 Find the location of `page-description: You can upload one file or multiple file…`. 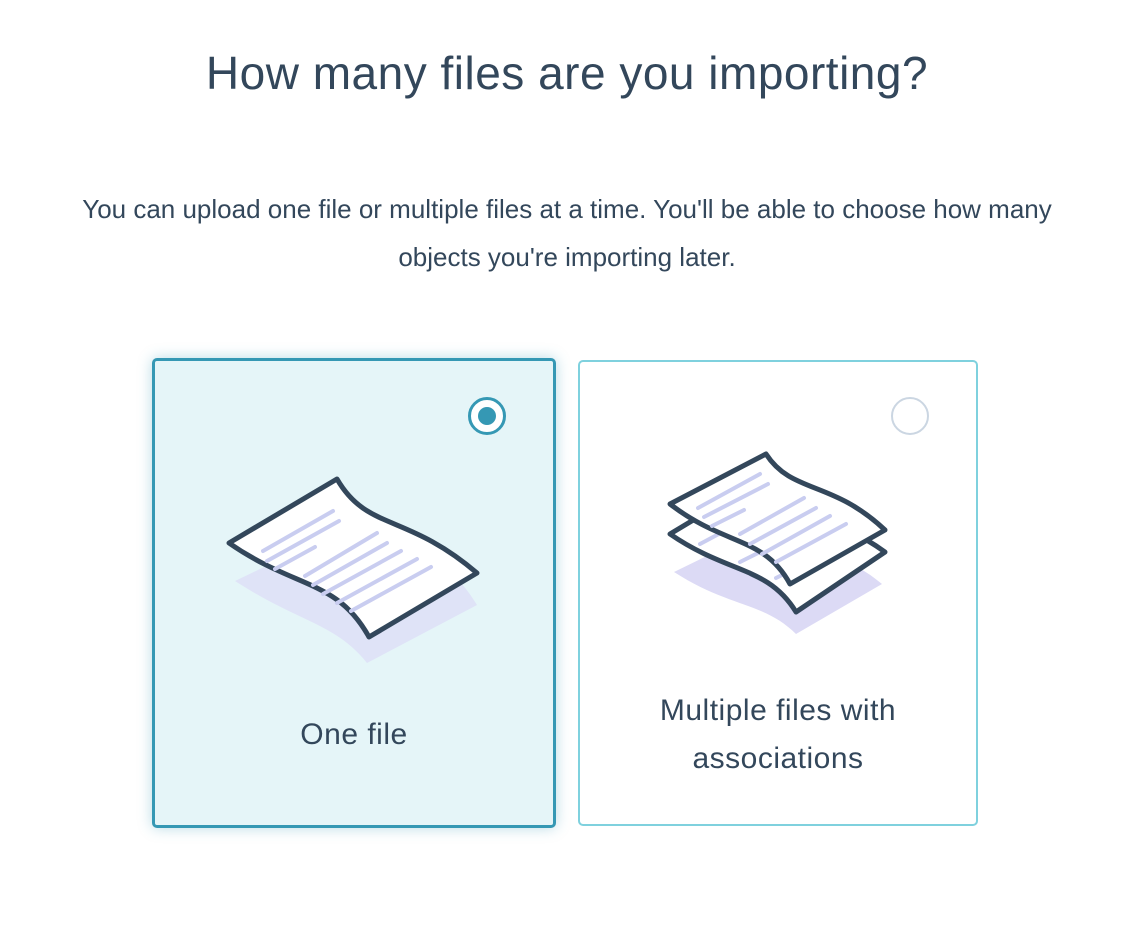

page-description: You can upload one file or multiple file… is located at coordinates (567, 233).